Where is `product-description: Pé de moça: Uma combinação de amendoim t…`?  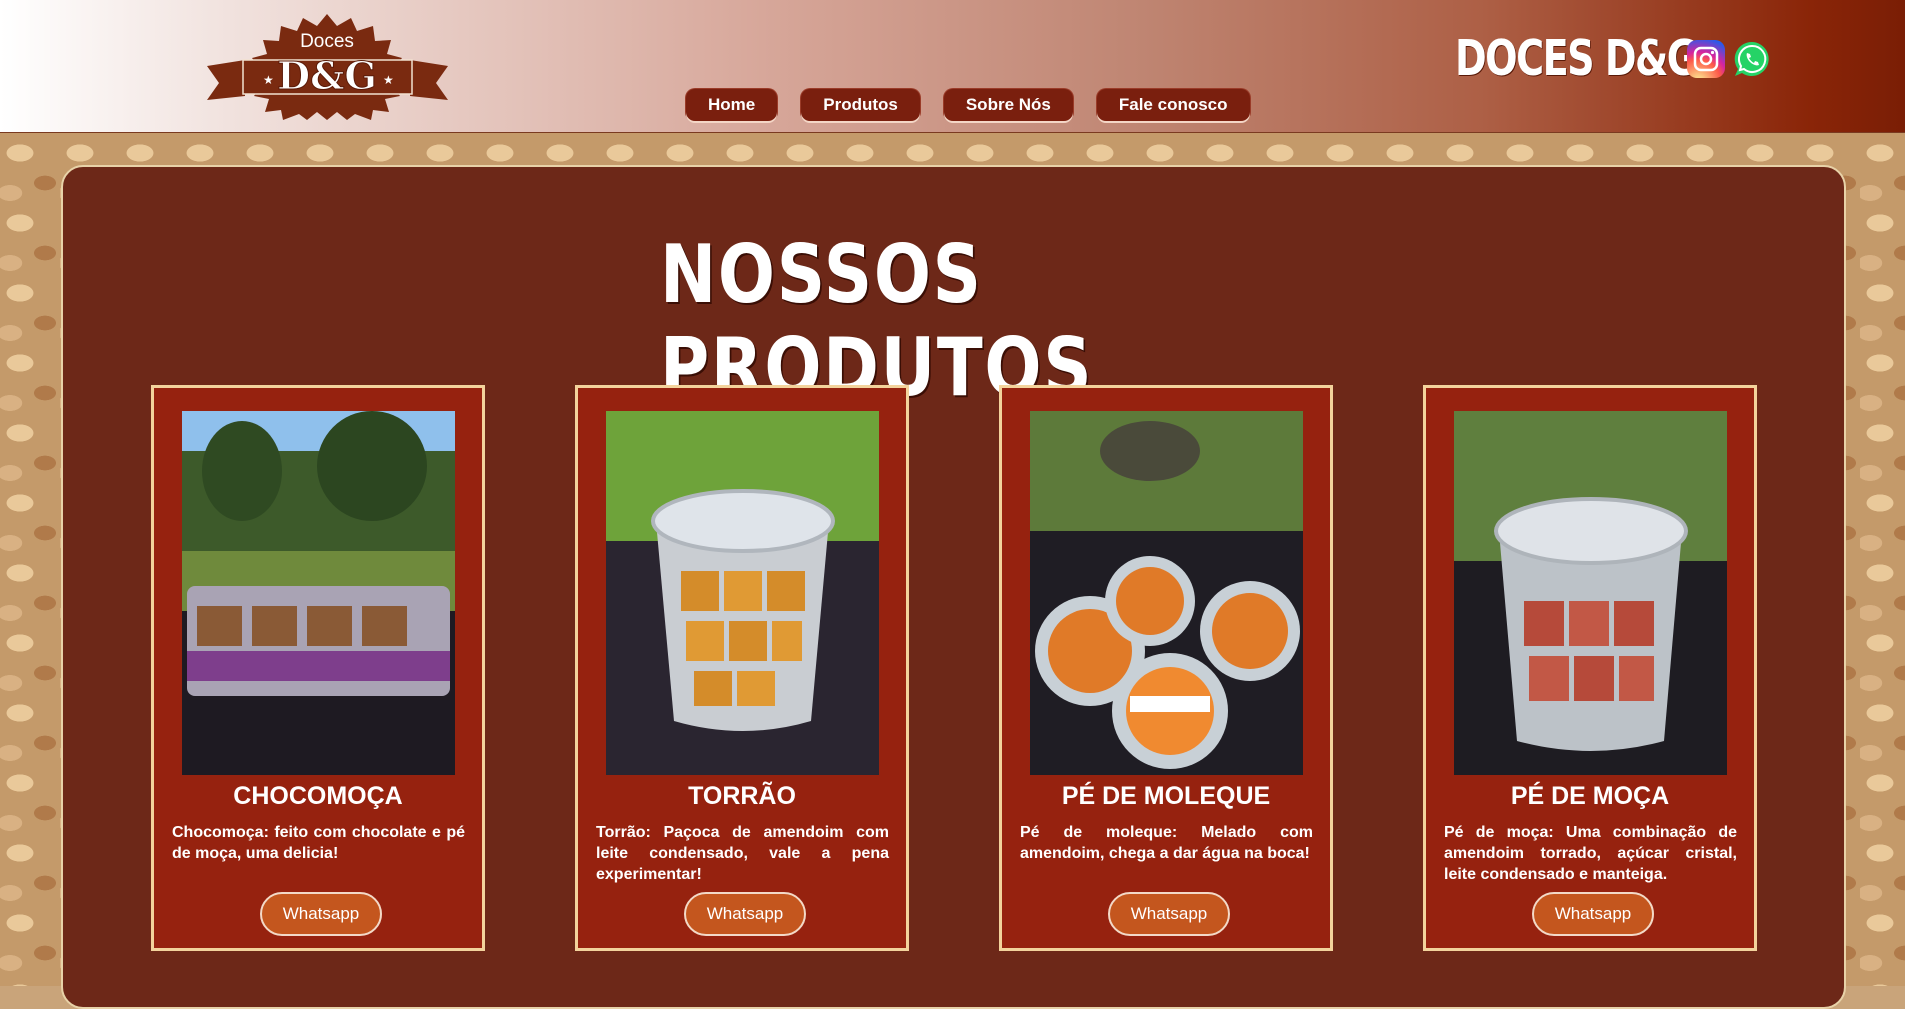
product-description: Pé de moça: Uma combinação de amendoim t… is located at coordinates (1590, 853).